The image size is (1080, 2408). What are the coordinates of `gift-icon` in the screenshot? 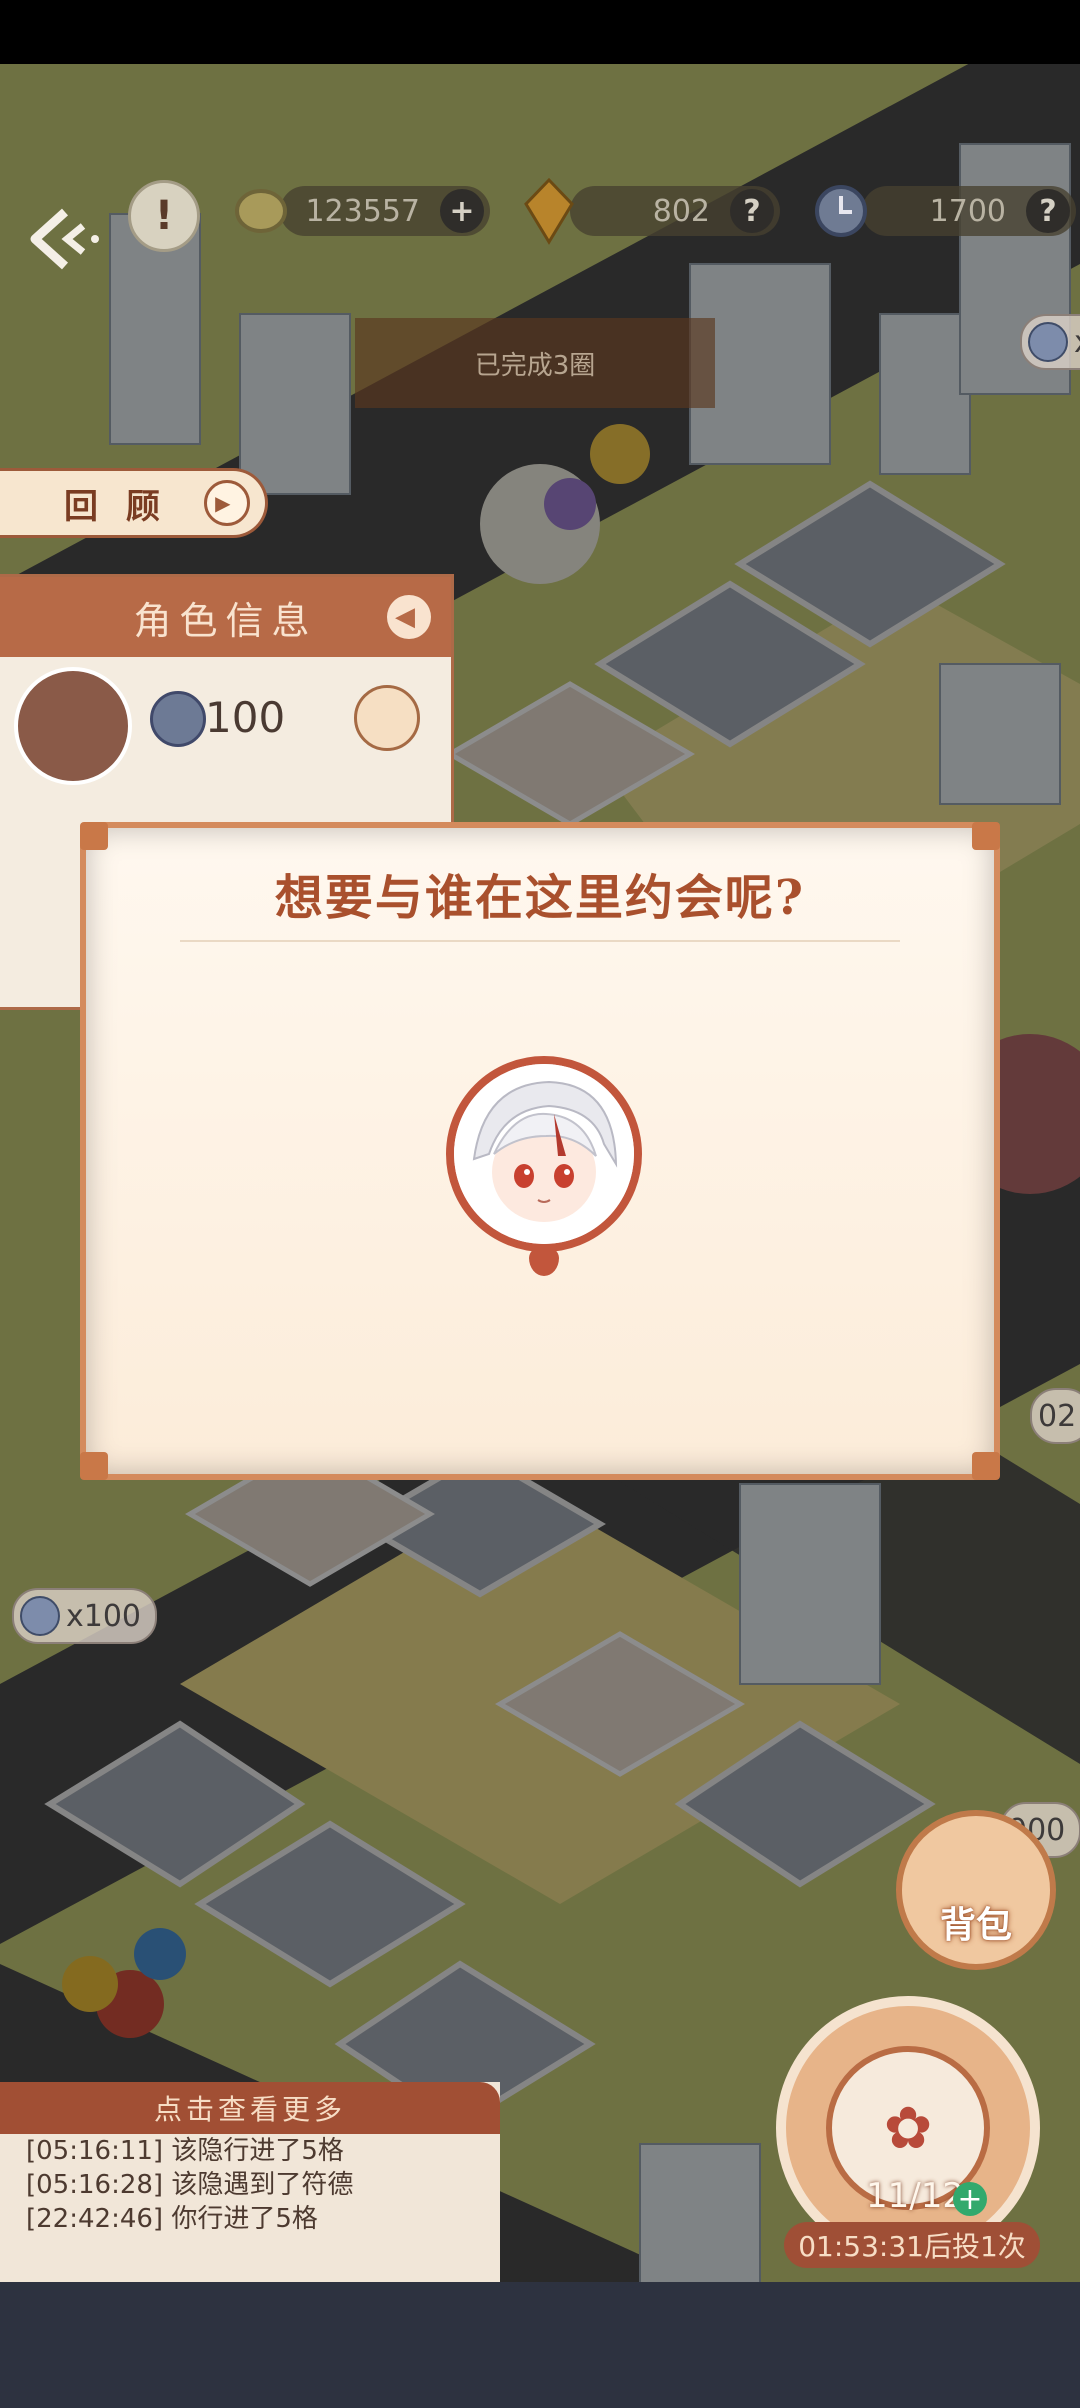 It's located at (387, 718).